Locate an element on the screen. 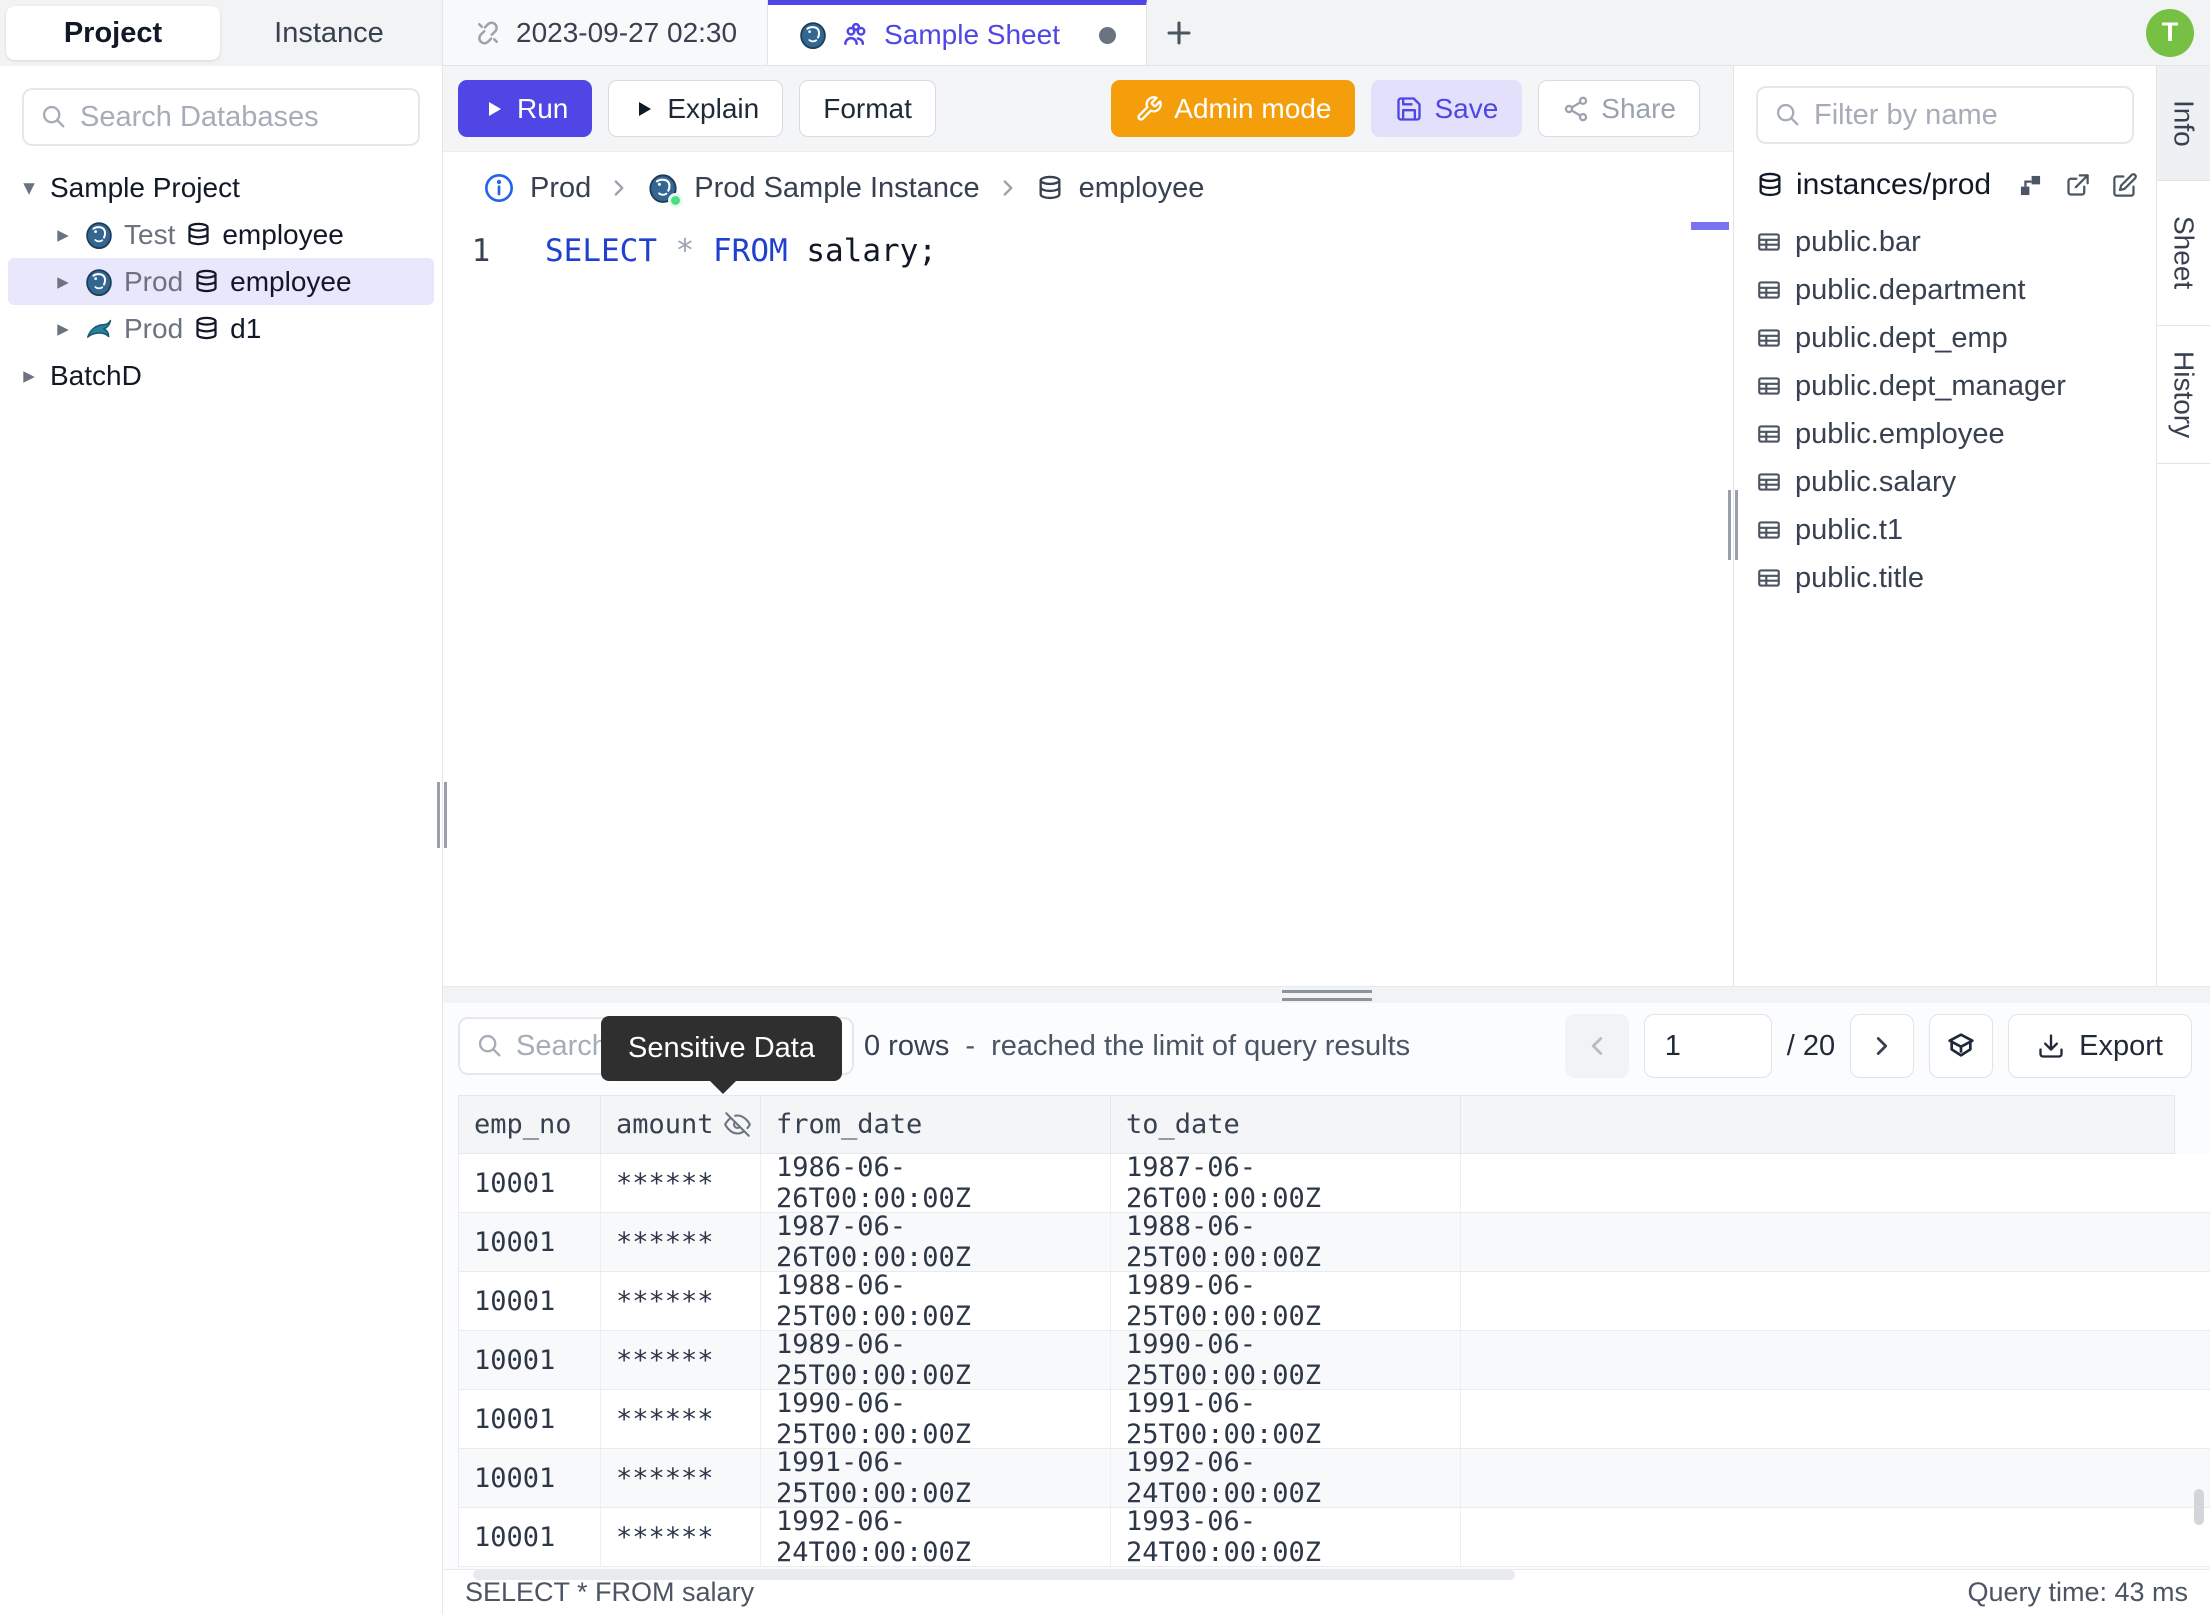  tree-item-prod-d1: ▸ Prod d1 is located at coordinates (221, 328).